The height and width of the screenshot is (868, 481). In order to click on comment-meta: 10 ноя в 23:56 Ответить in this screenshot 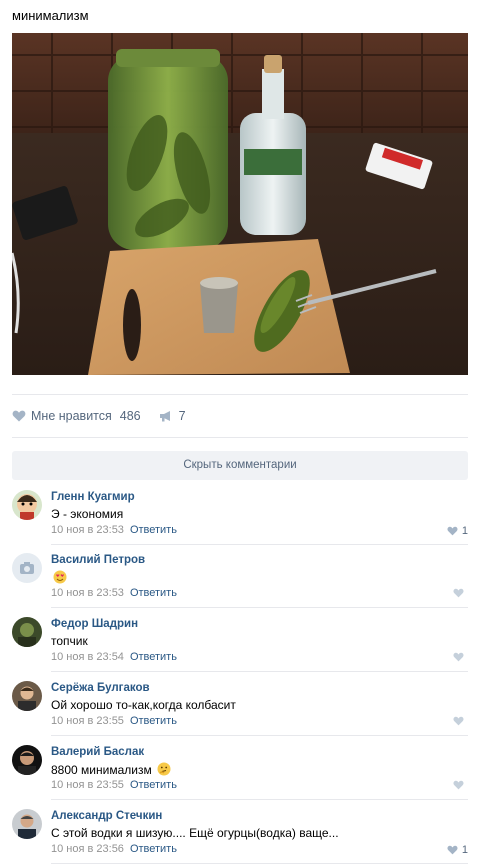, I will do `click(114, 849)`.